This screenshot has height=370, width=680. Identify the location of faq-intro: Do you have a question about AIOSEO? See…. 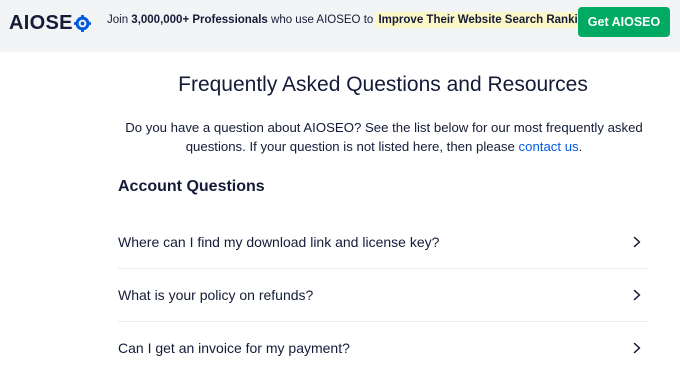
(384, 137).